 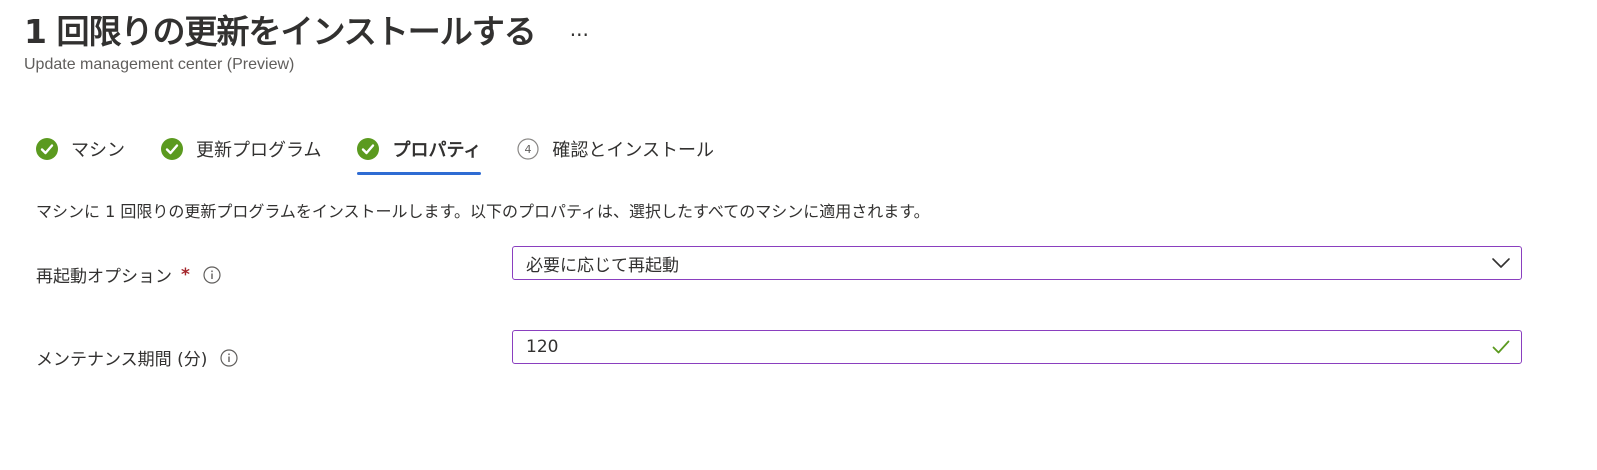 I want to click on tab-machines: マシン, so click(x=80, y=149).